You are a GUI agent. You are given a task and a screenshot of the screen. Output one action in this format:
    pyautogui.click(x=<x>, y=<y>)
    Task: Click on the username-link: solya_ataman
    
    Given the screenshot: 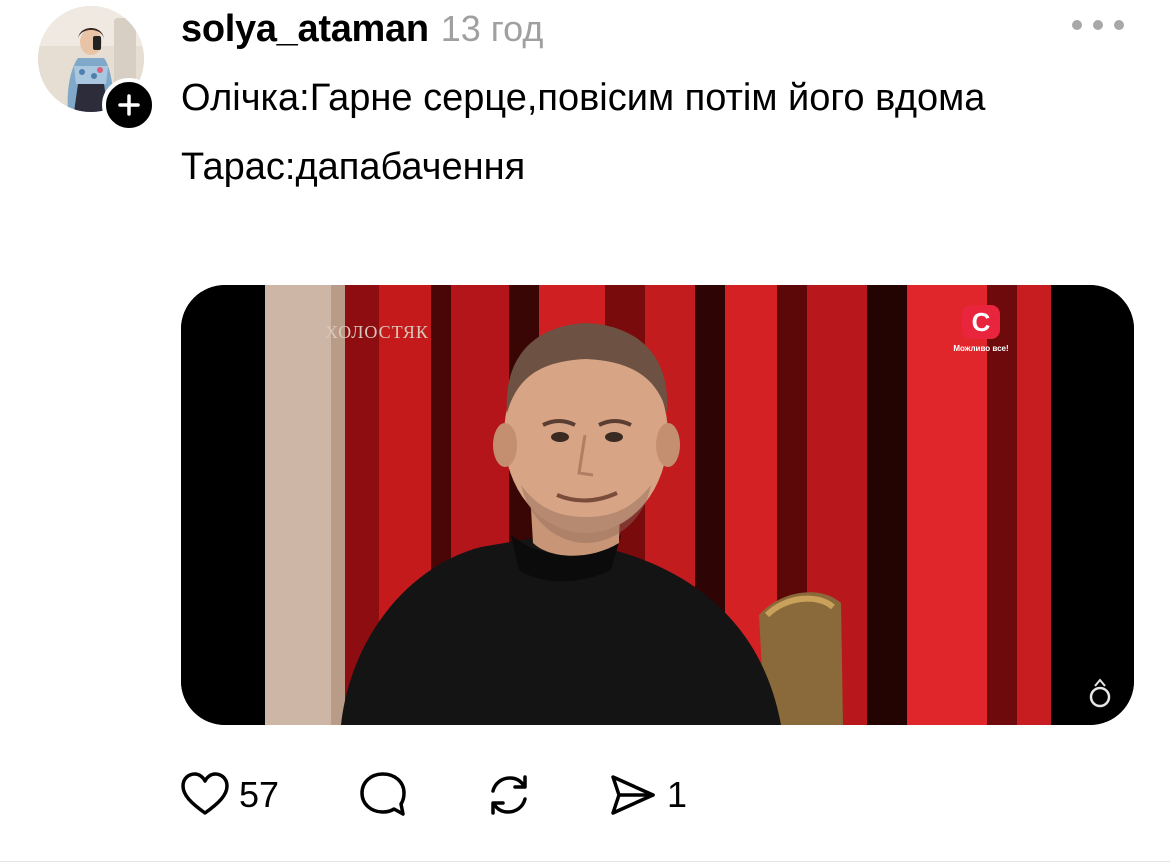 What is the action you would take?
    pyautogui.click(x=305, y=29)
    